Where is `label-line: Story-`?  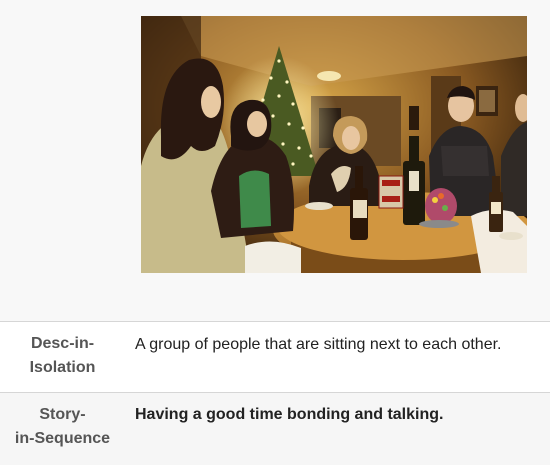 label-line: Story- is located at coordinates (62, 414).